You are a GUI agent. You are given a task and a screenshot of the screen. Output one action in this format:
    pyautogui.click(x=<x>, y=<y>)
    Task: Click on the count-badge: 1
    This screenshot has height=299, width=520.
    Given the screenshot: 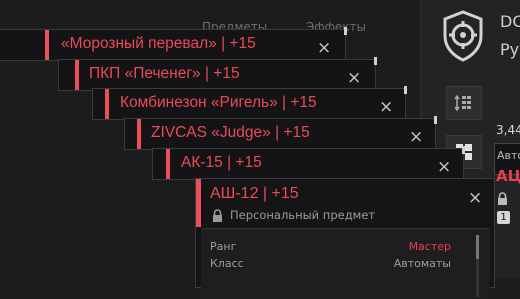 What is the action you would take?
    pyautogui.click(x=503, y=217)
    